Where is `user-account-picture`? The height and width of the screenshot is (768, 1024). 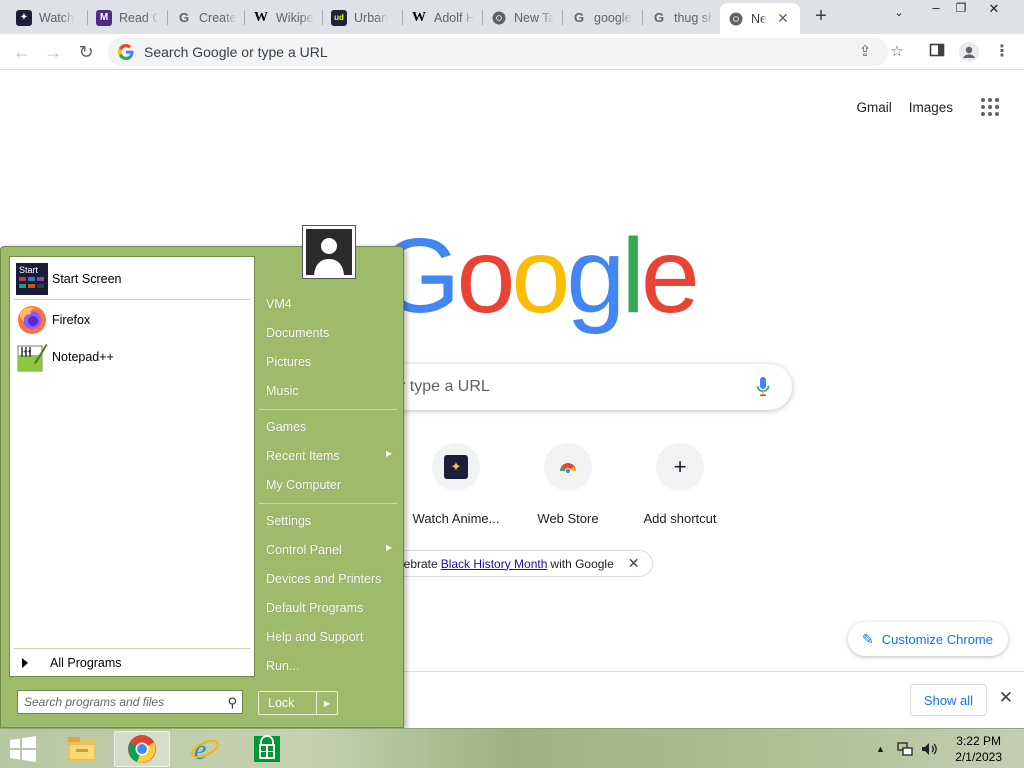
user-account-picture is located at coordinates (329, 252).